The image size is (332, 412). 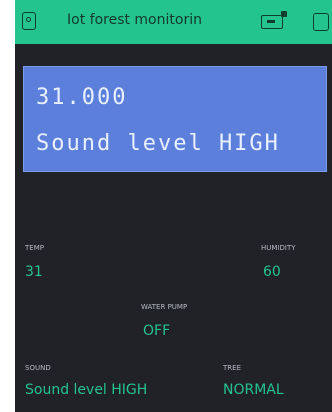 What do you see at coordinates (253, 390) in the screenshot?
I see `tree-value: NORMAL` at bounding box center [253, 390].